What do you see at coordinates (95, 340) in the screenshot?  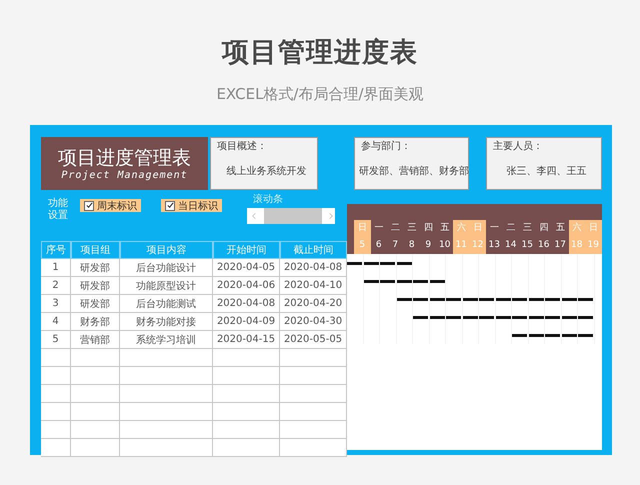 I see `table-cell: 营销部` at bounding box center [95, 340].